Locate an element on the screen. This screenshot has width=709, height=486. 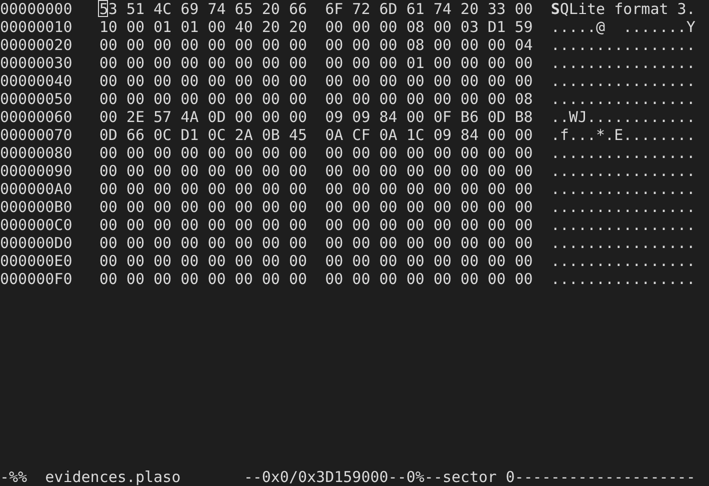
hex-bytes: 00 00 00 01 00 00 00 00 is located at coordinates (429, 63).